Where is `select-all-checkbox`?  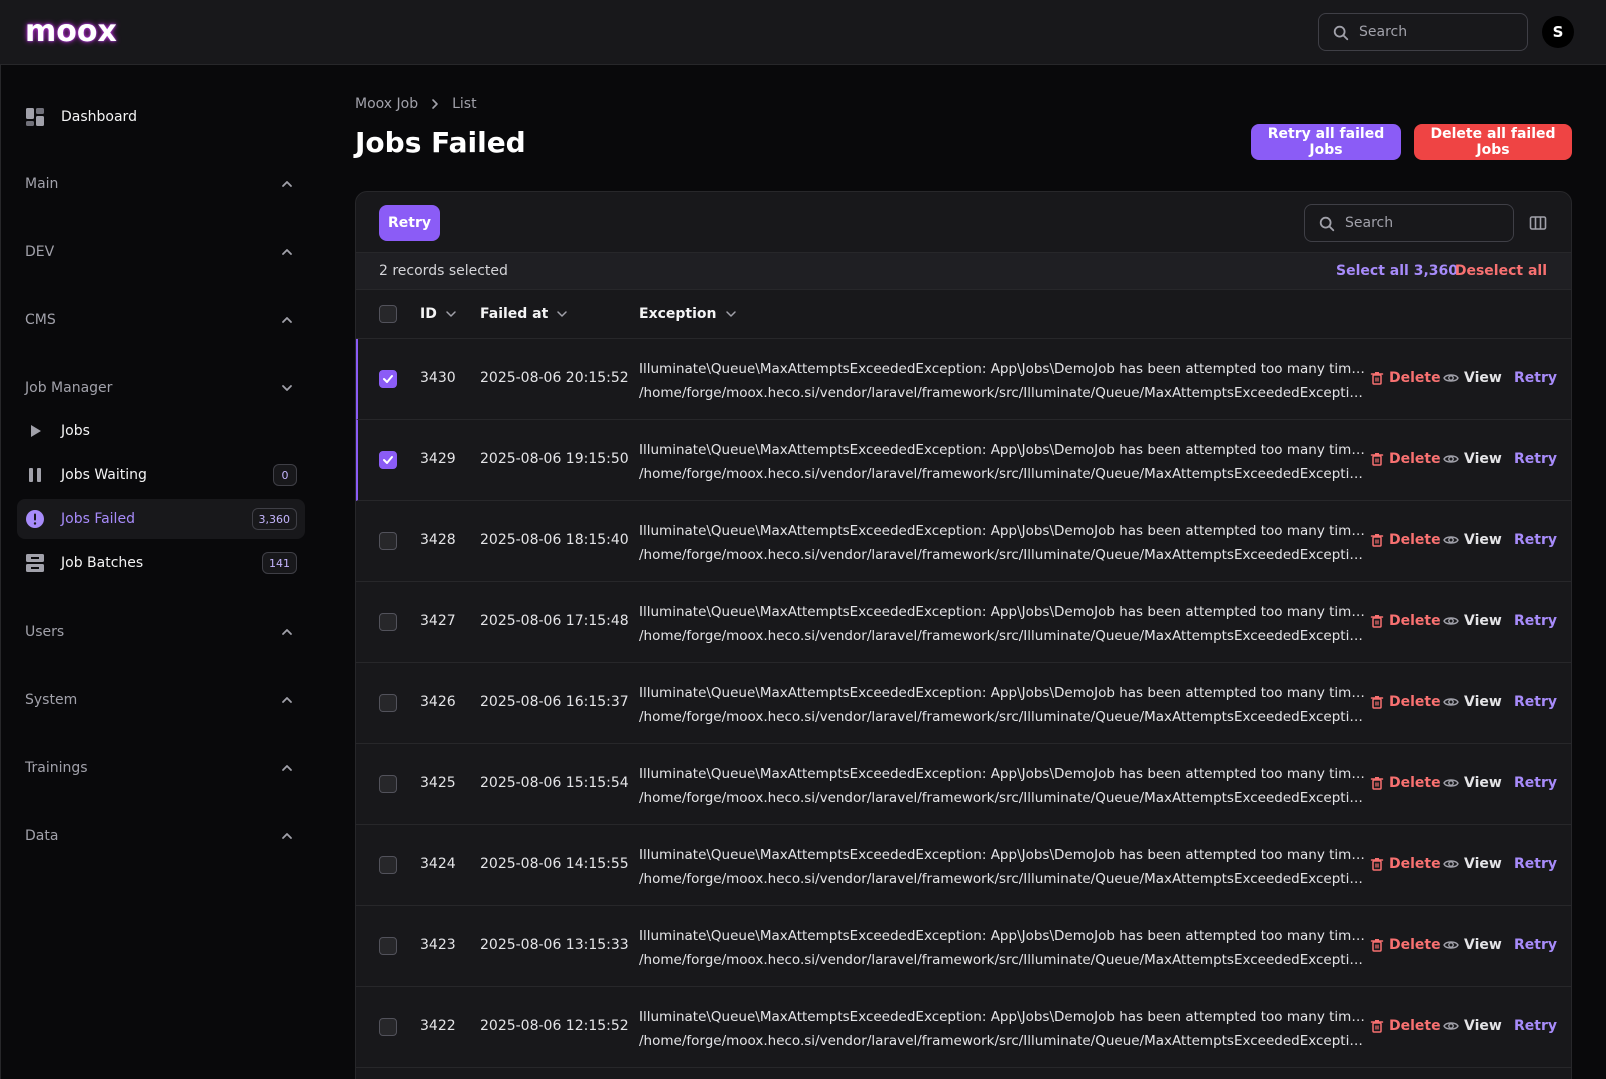
select-all-checkbox is located at coordinates (388, 314).